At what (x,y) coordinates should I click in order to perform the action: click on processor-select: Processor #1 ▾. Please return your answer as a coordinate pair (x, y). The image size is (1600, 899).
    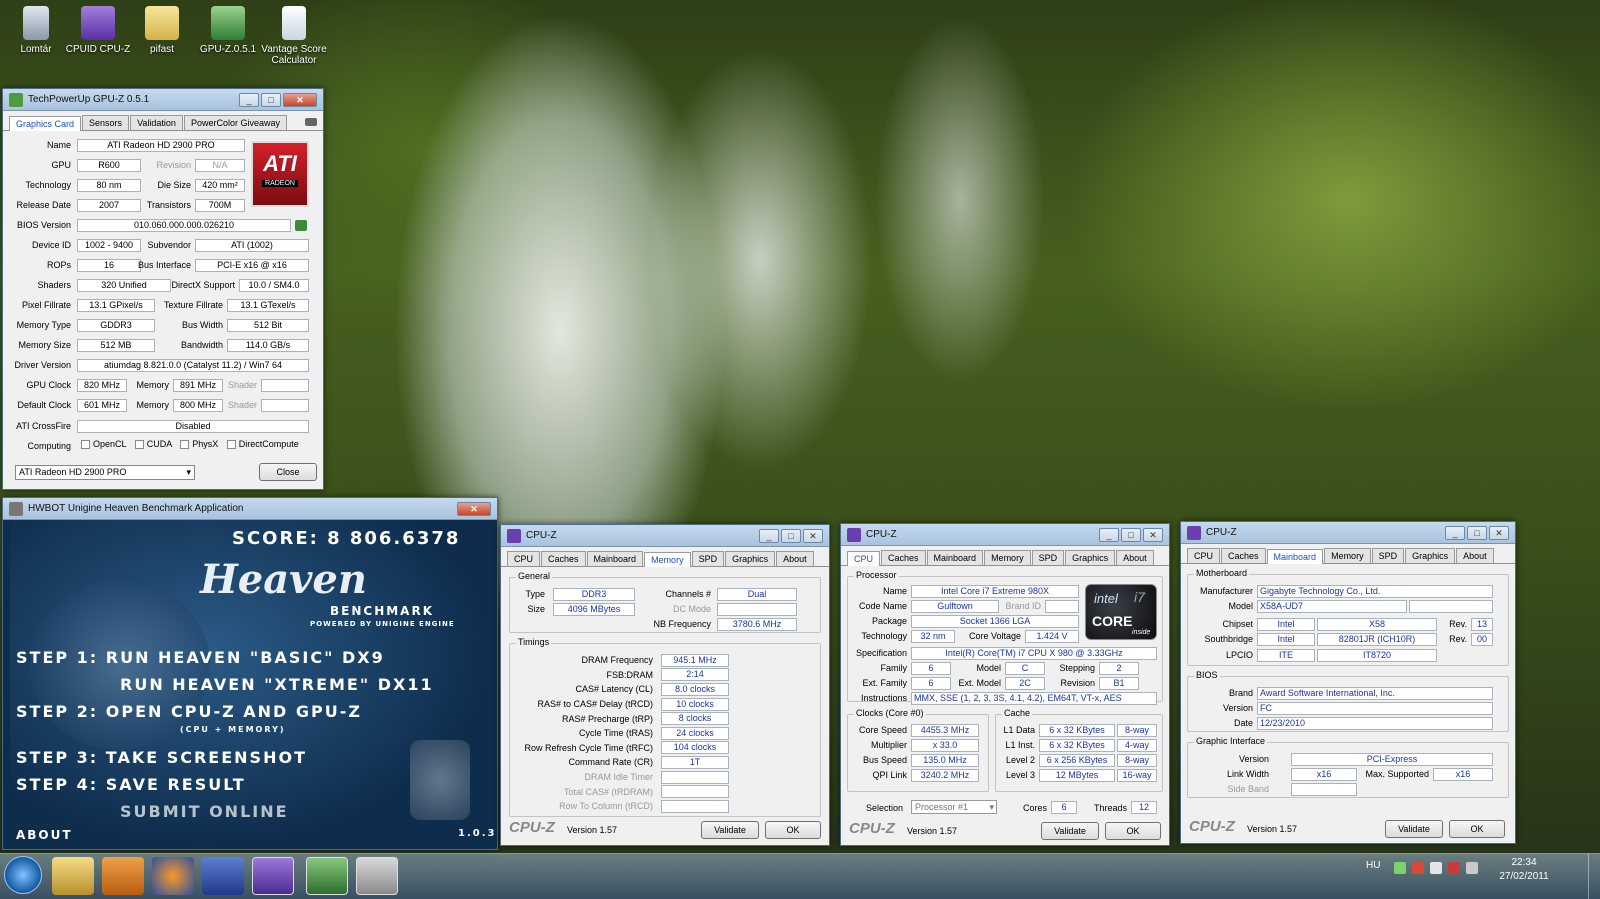
    Looking at the image, I should click on (954, 807).